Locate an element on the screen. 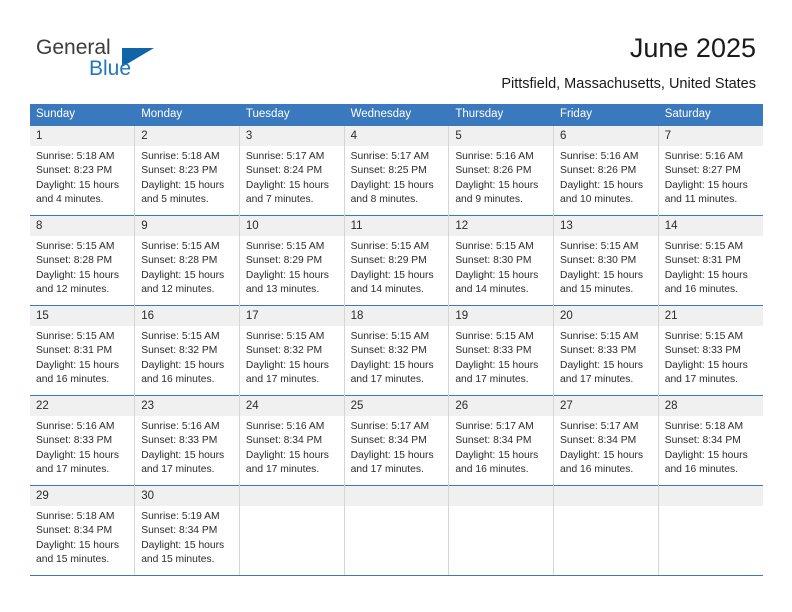 Image resolution: width=792 pixels, height=612 pixels. day-number: 27 is located at coordinates (606, 406).